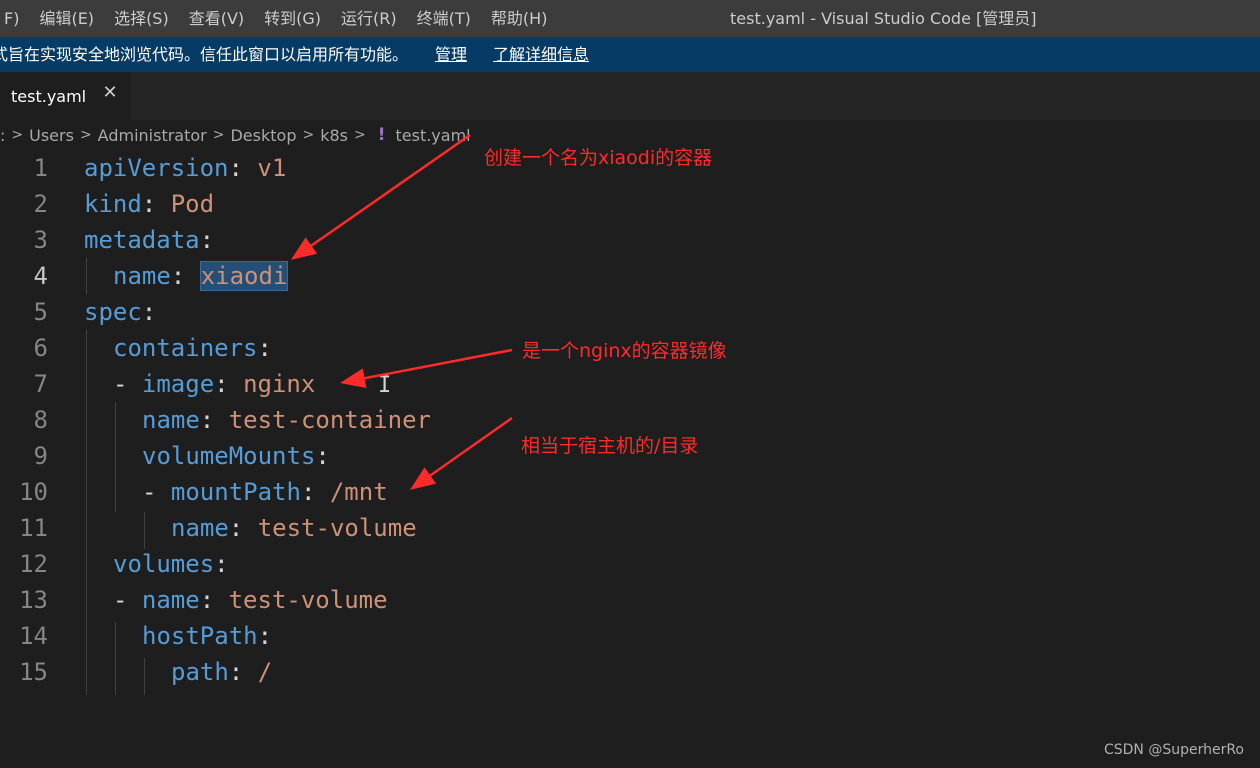  Describe the element at coordinates (141, 18) in the screenshot. I see `menu-selection: 选择(S)` at that location.